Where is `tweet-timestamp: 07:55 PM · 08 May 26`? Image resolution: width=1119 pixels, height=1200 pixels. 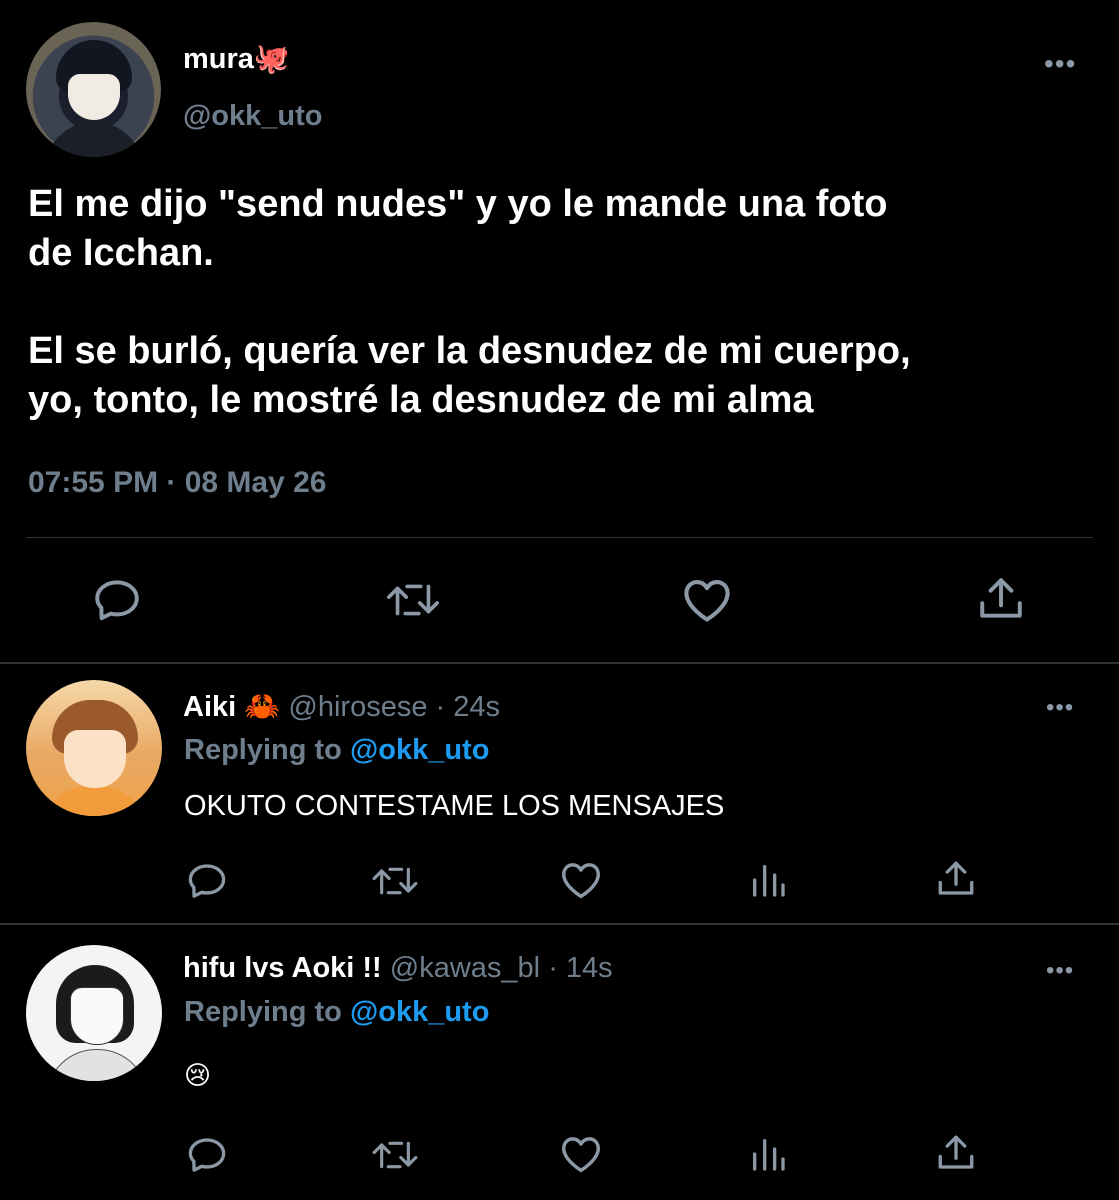
tweet-timestamp: 07:55 PM · 08 May 26 is located at coordinates (177, 483).